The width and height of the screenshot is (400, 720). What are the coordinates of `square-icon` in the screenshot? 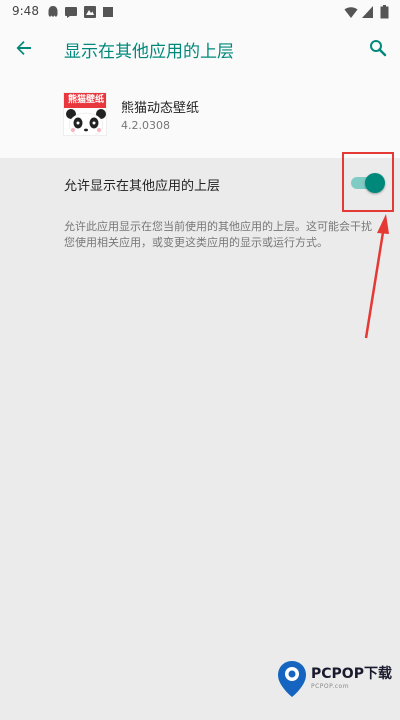 It's located at (108, 12).